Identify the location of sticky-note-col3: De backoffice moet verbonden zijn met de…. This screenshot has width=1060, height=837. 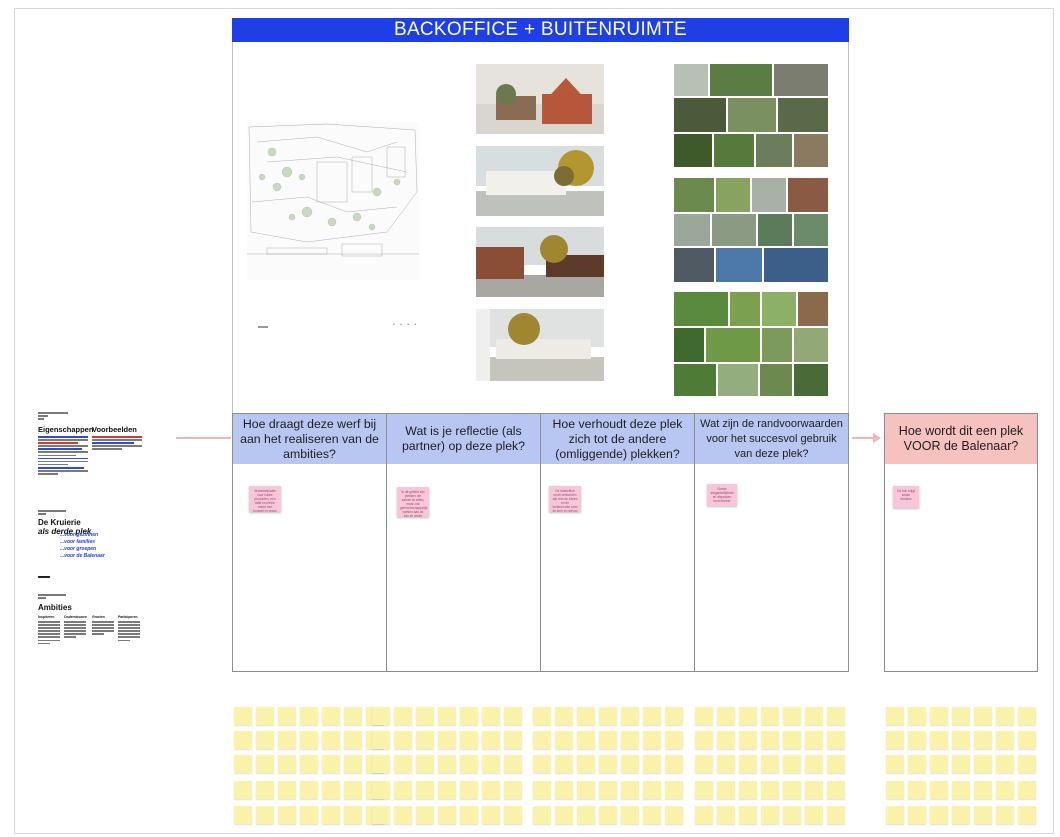
(565, 499).